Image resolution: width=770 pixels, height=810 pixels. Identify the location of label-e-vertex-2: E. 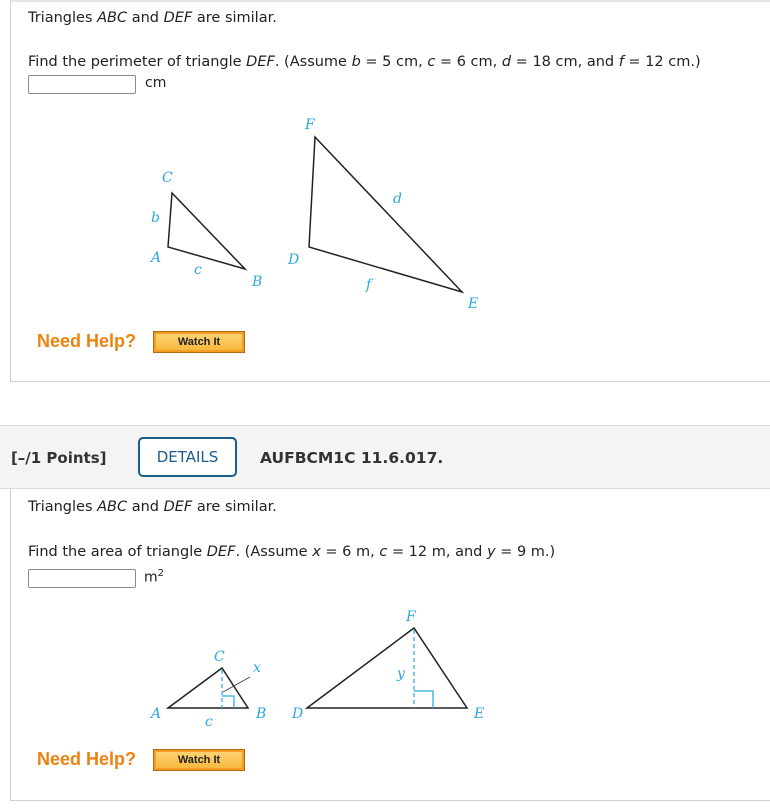
(478, 714).